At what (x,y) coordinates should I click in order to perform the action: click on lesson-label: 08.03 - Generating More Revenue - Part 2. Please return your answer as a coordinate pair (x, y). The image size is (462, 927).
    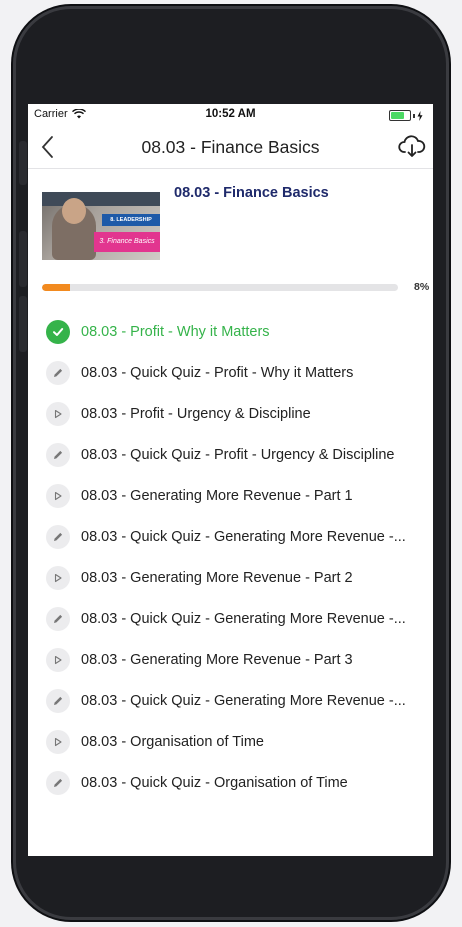
    Looking at the image, I should click on (217, 578).